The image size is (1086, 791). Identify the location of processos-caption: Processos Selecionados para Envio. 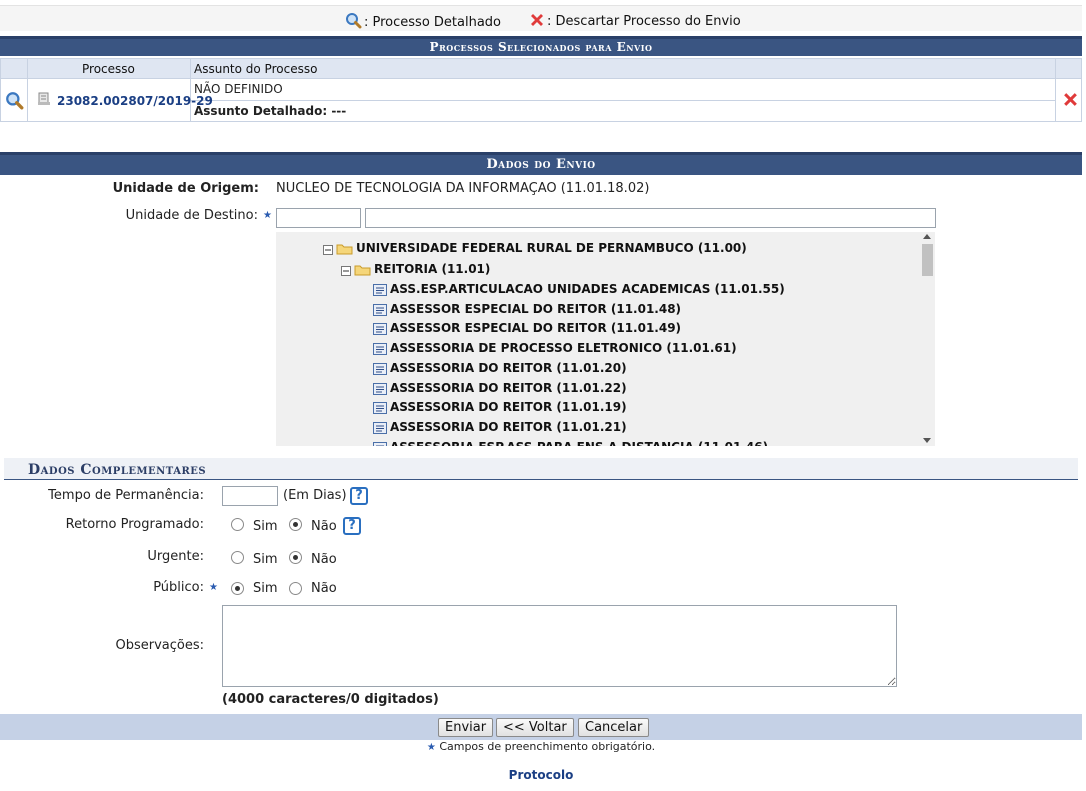
(541, 46).